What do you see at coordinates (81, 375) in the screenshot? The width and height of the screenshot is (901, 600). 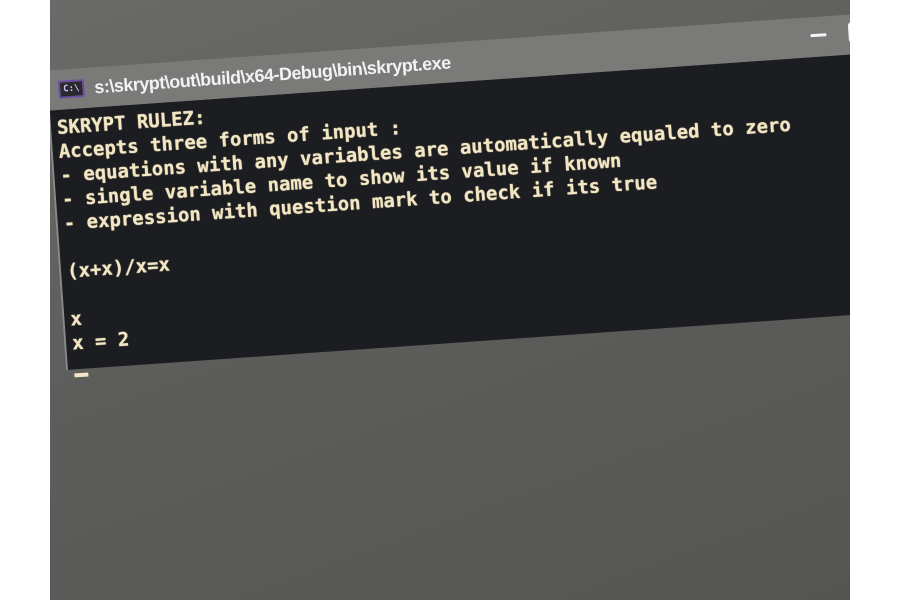 I see `text-cursor` at bounding box center [81, 375].